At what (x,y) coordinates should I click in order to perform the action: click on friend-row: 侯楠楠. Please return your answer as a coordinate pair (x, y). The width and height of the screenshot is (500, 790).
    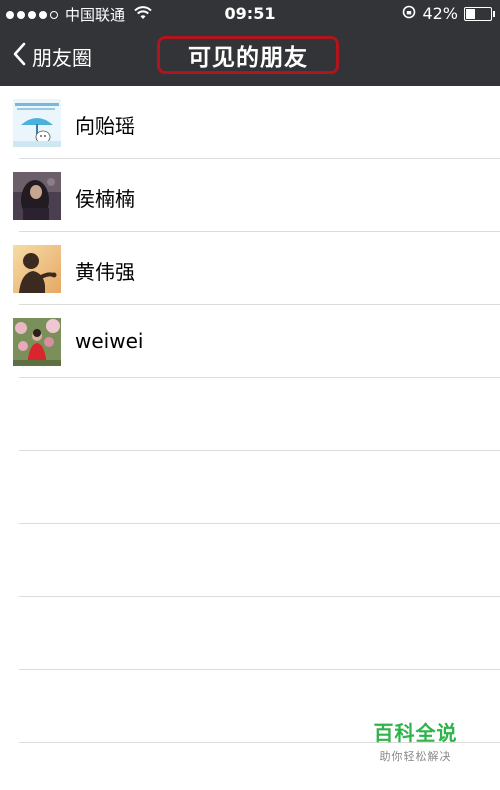
    Looking at the image, I should click on (250, 195).